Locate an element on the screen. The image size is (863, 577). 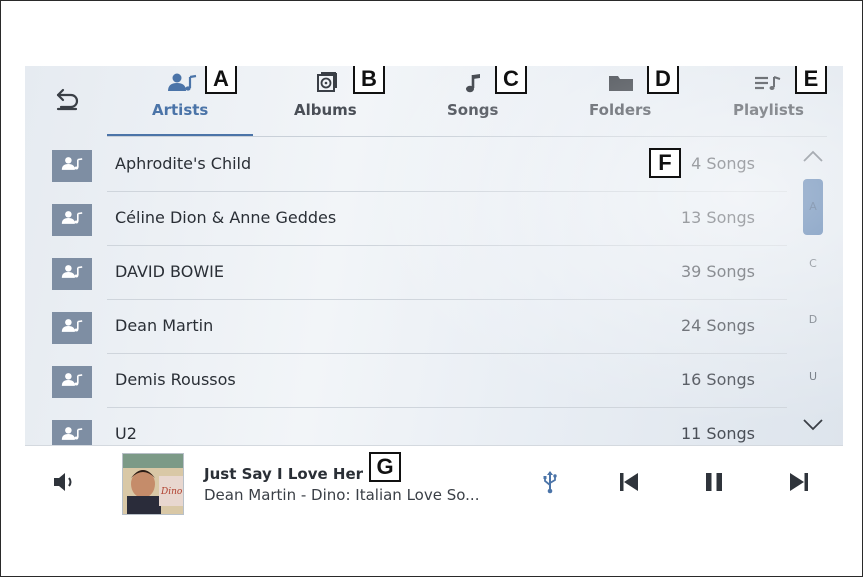
next-track-button is located at coordinates (799, 484).